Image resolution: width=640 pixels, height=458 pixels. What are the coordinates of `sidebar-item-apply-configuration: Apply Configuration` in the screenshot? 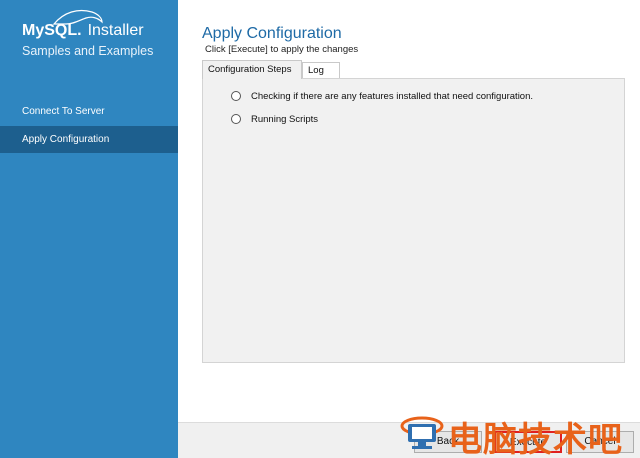 It's located at (89, 139).